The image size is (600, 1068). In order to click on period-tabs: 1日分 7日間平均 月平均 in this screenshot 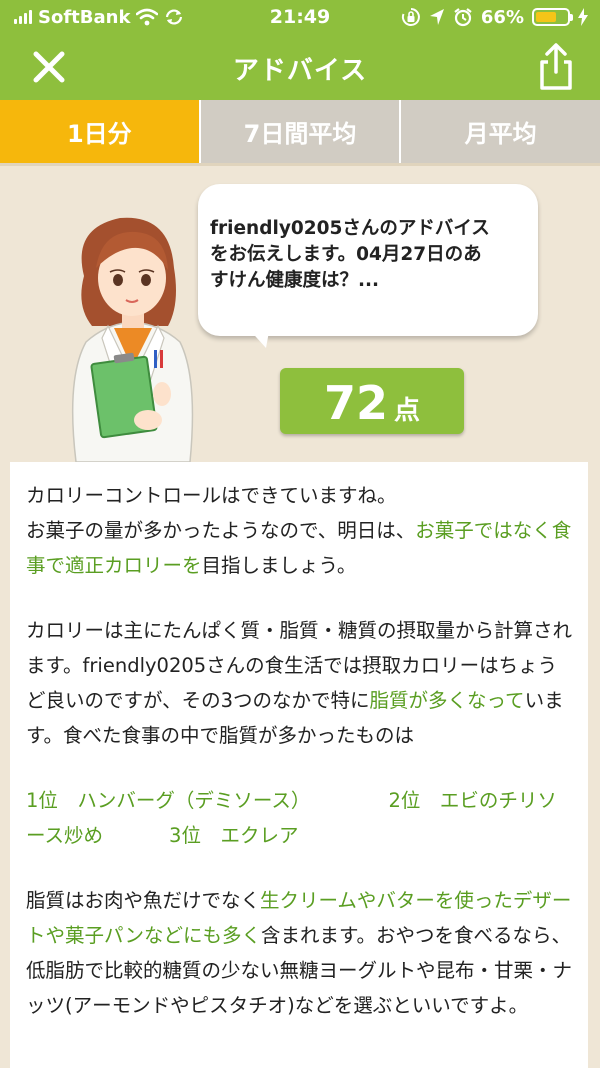, I will do `click(300, 133)`.